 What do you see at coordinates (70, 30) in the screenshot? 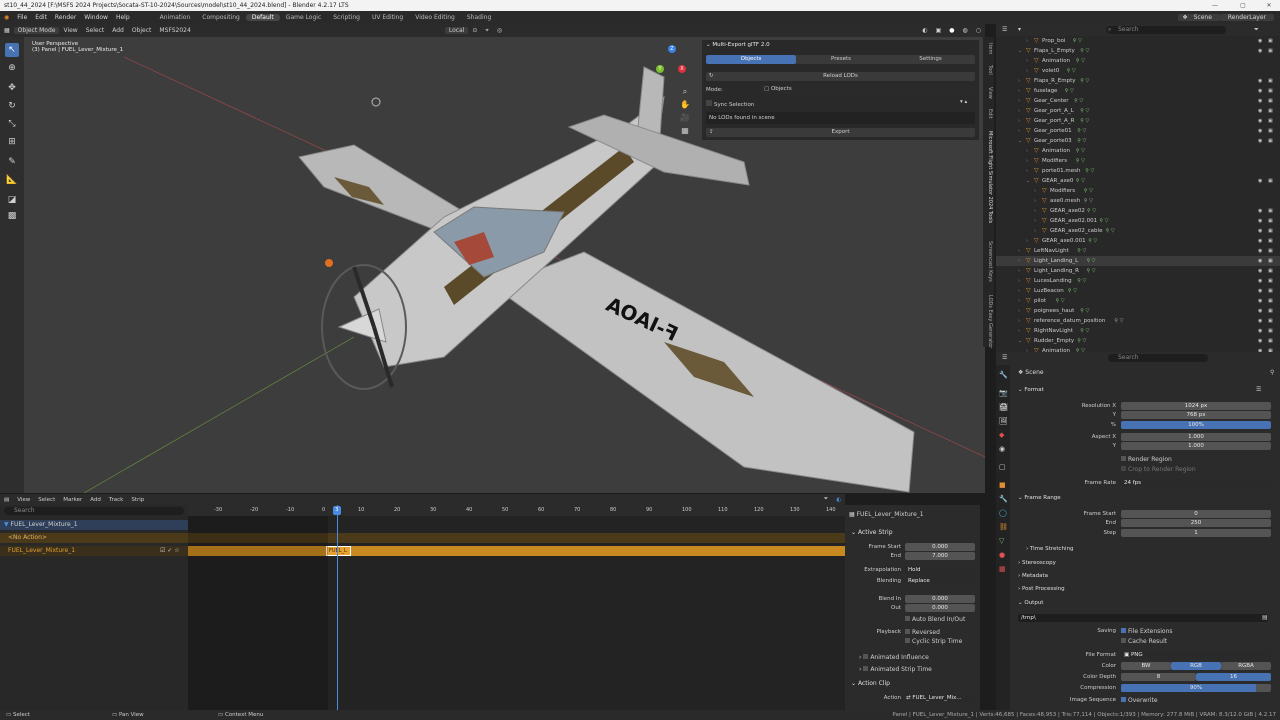
I see `viewport-menu-view: View` at bounding box center [70, 30].